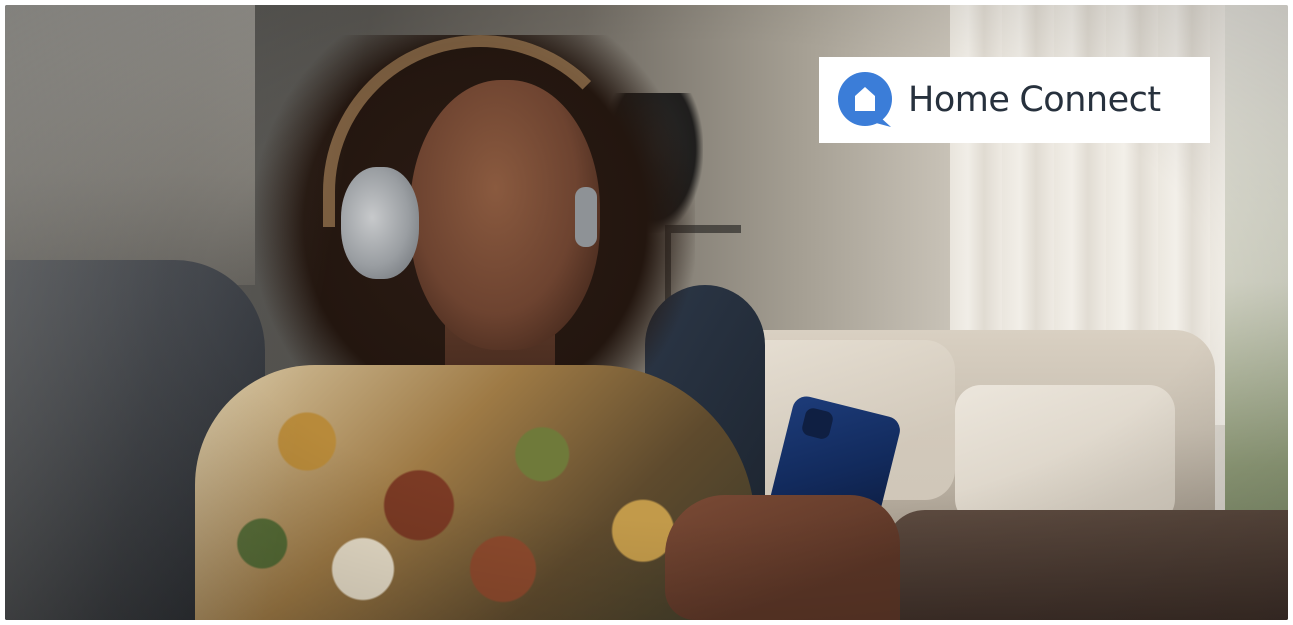  Describe the element at coordinates (959, 100) in the screenshot. I see `logo-word-home: Home` at that location.